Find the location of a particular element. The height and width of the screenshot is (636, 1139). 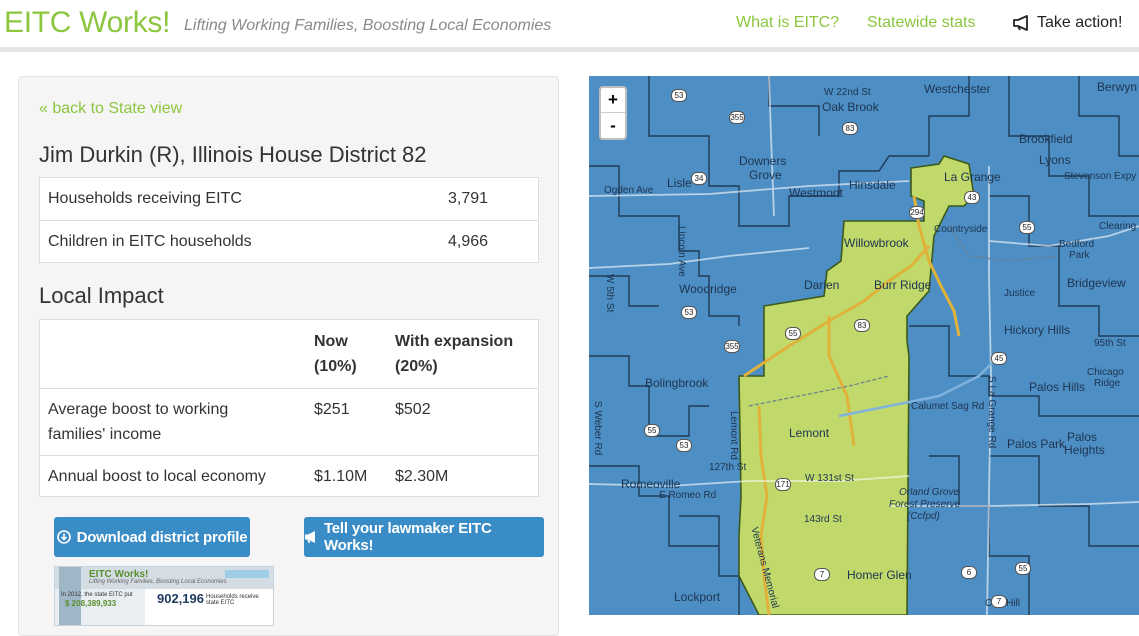

route-shield: 83 is located at coordinates (862, 325).